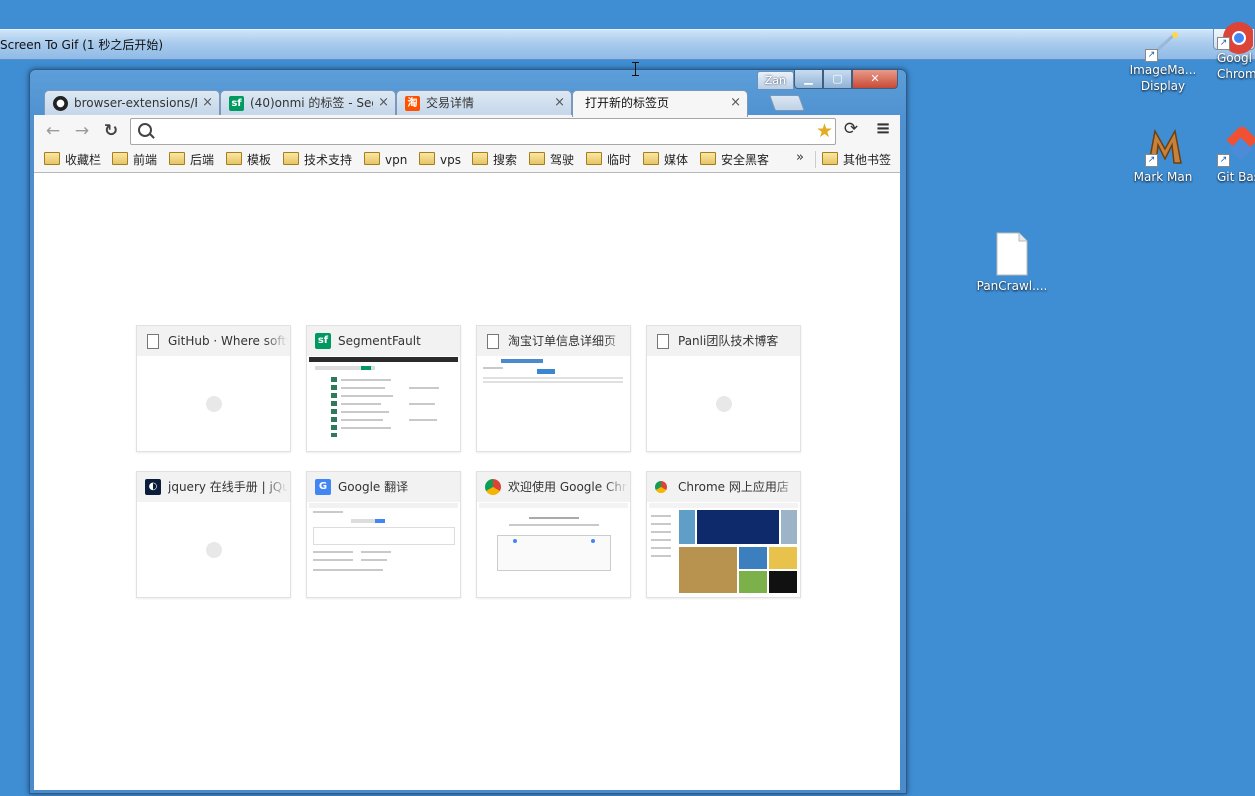 This screenshot has width=1255, height=796. I want to click on tile-title: Panli团队技术博客, so click(728, 341).